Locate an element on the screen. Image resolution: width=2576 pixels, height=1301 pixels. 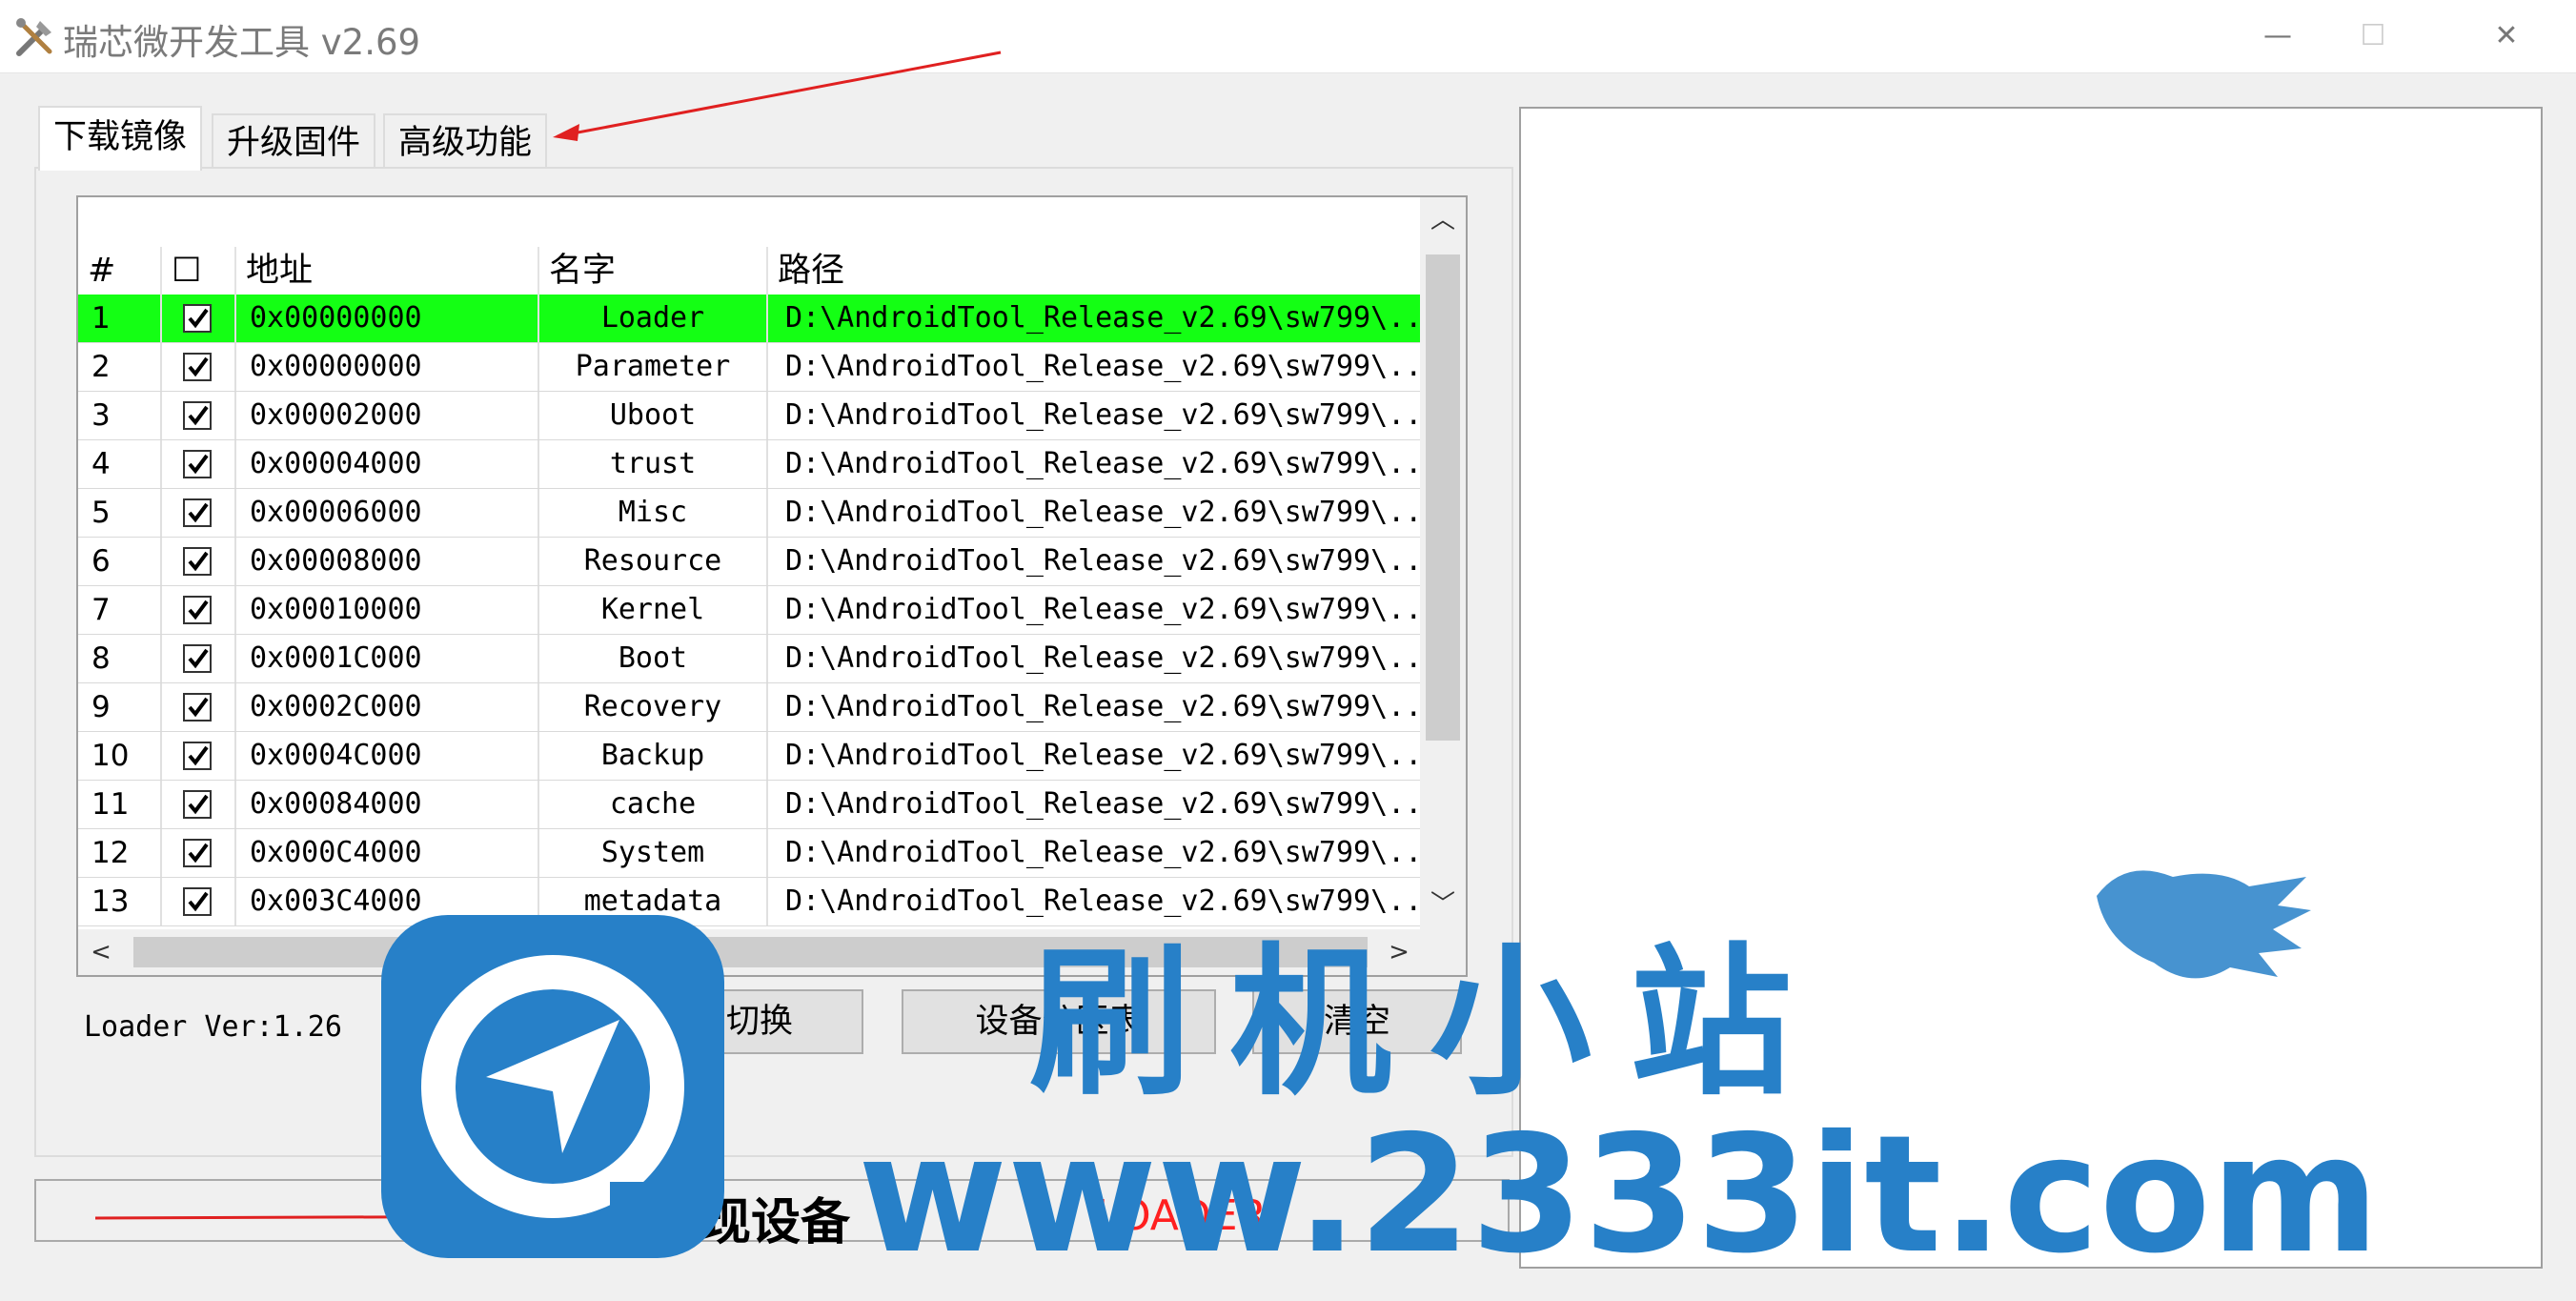
watermark-url: www.2333it.com is located at coordinates (1619, 1195).